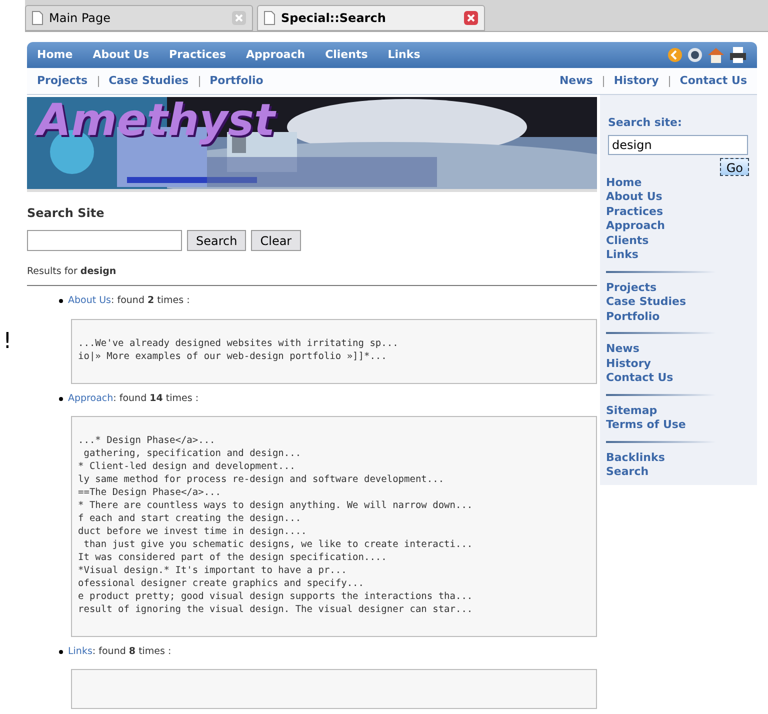  Describe the element at coordinates (66, 213) in the screenshot. I see `section-heading: Search Site` at that location.